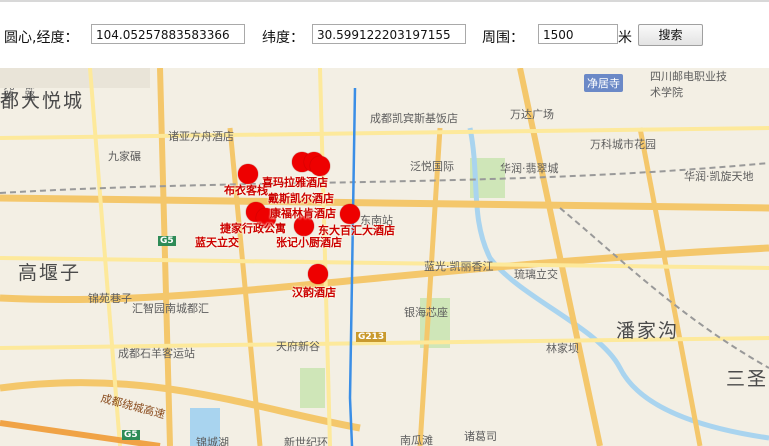 This screenshot has height=446, width=769. Describe the element at coordinates (480, 436) in the screenshot. I see `label-zhuge: 诸葛司` at that location.